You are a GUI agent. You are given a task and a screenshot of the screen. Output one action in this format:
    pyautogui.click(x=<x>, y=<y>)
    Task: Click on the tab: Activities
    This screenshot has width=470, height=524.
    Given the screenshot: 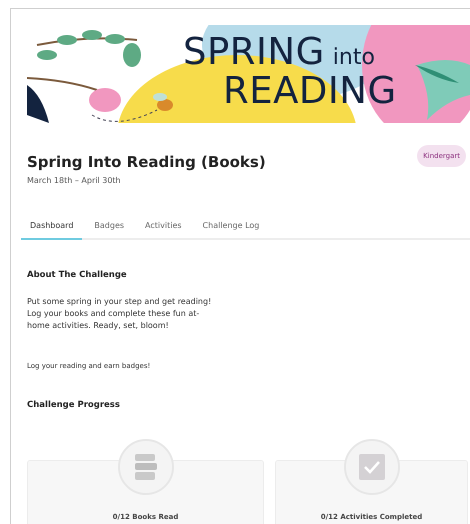 What is the action you would take?
    pyautogui.click(x=163, y=230)
    